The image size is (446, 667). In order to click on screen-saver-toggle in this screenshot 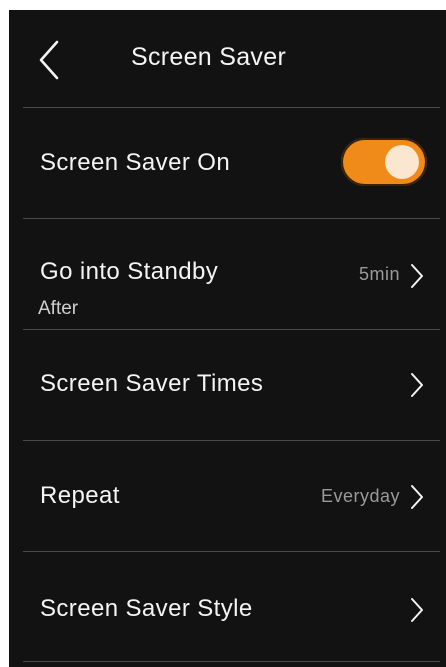, I will do `click(384, 162)`.